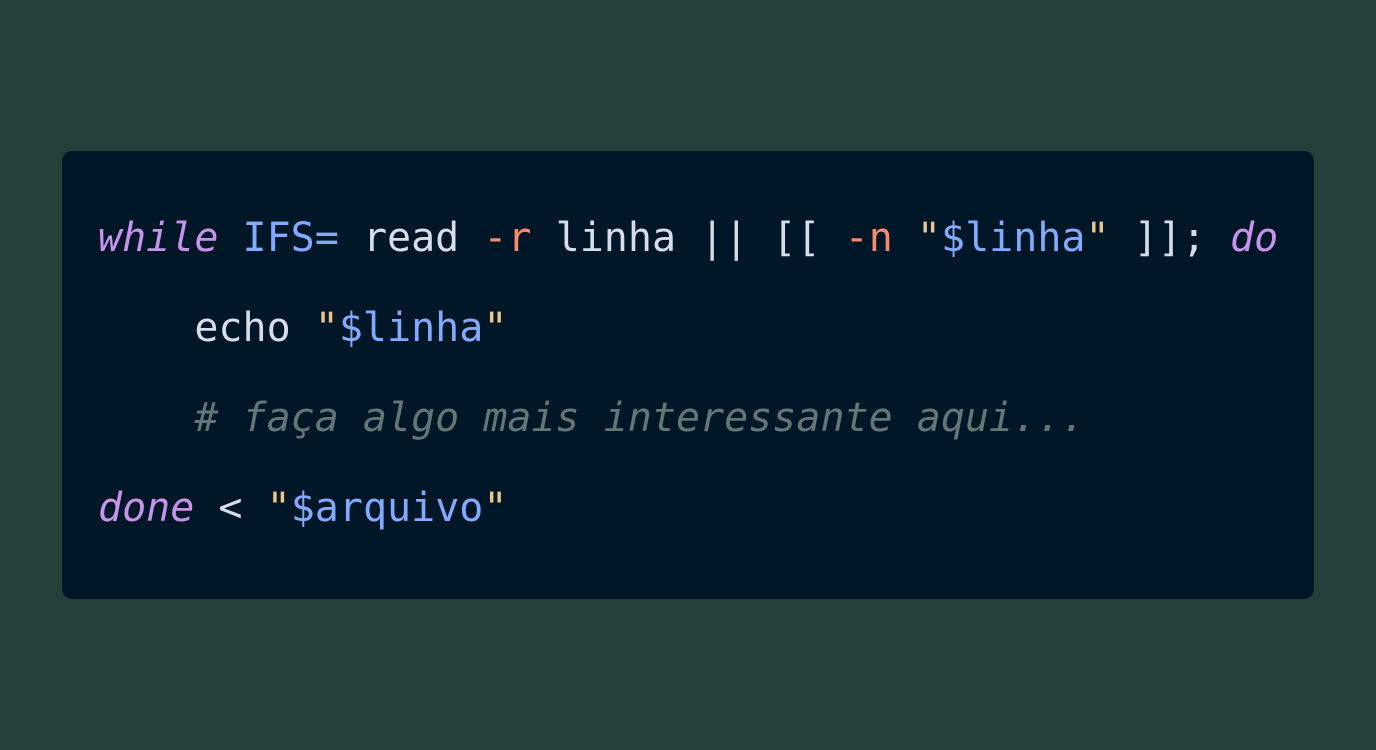 The height and width of the screenshot is (750, 1376). What do you see at coordinates (387, 508) in the screenshot?
I see `variable-arquivo: $arquivo` at bounding box center [387, 508].